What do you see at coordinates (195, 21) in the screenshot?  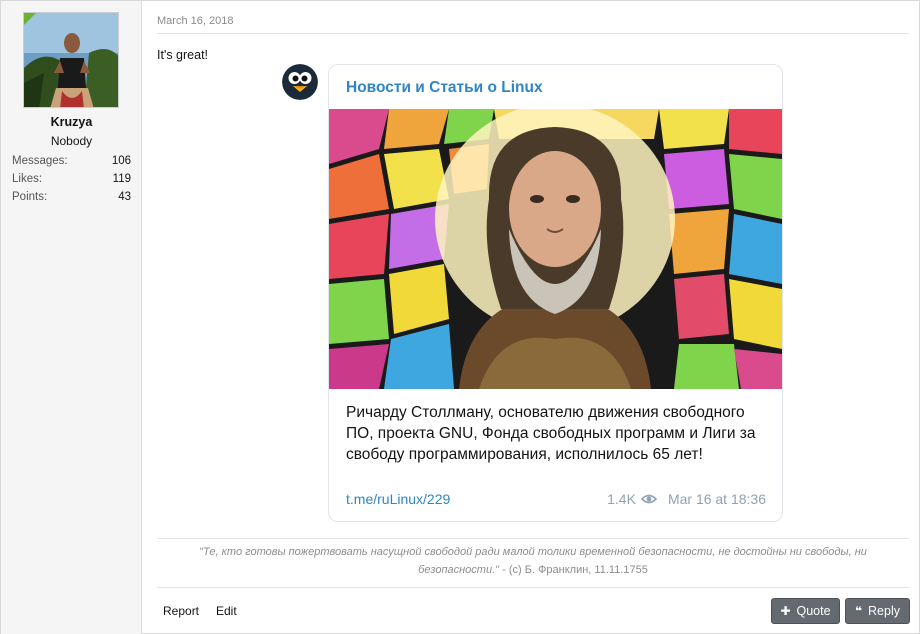 I see `post-date: March 16, 2018` at bounding box center [195, 21].